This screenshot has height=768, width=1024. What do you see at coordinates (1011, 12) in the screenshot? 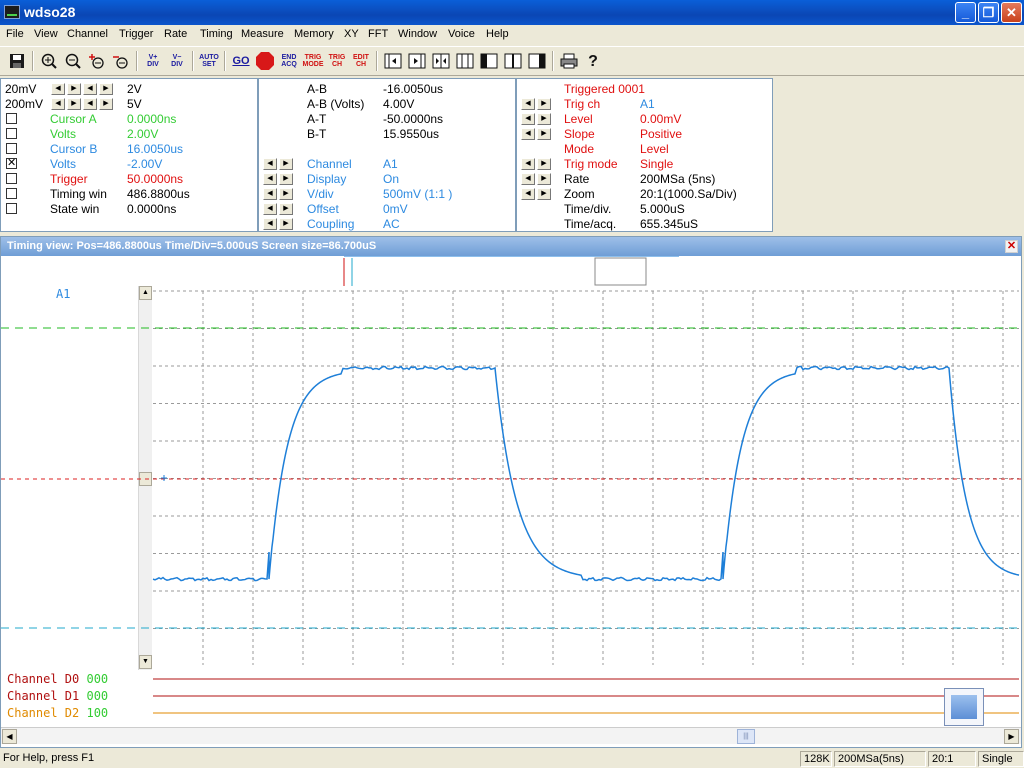
I see `close-button: ✕` at bounding box center [1011, 12].